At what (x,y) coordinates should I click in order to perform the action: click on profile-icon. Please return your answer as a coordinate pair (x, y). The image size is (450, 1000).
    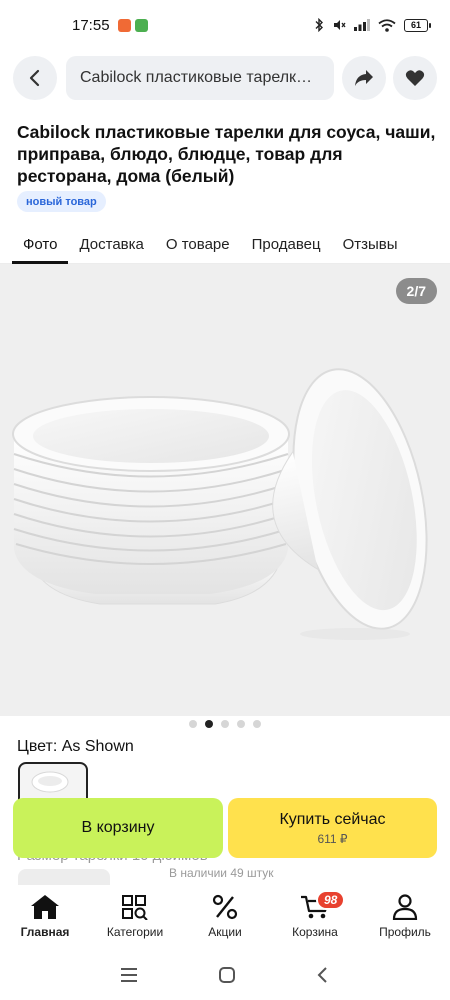
    Looking at the image, I should click on (405, 907).